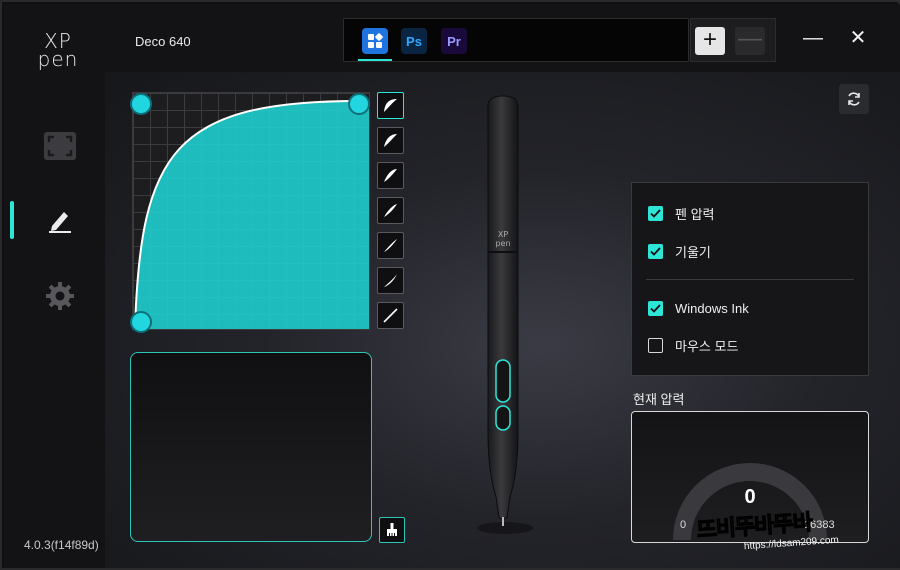 This screenshot has width=900, height=570. Describe the element at coordinates (693, 252) in the screenshot. I see `option-label: 기울기` at that location.